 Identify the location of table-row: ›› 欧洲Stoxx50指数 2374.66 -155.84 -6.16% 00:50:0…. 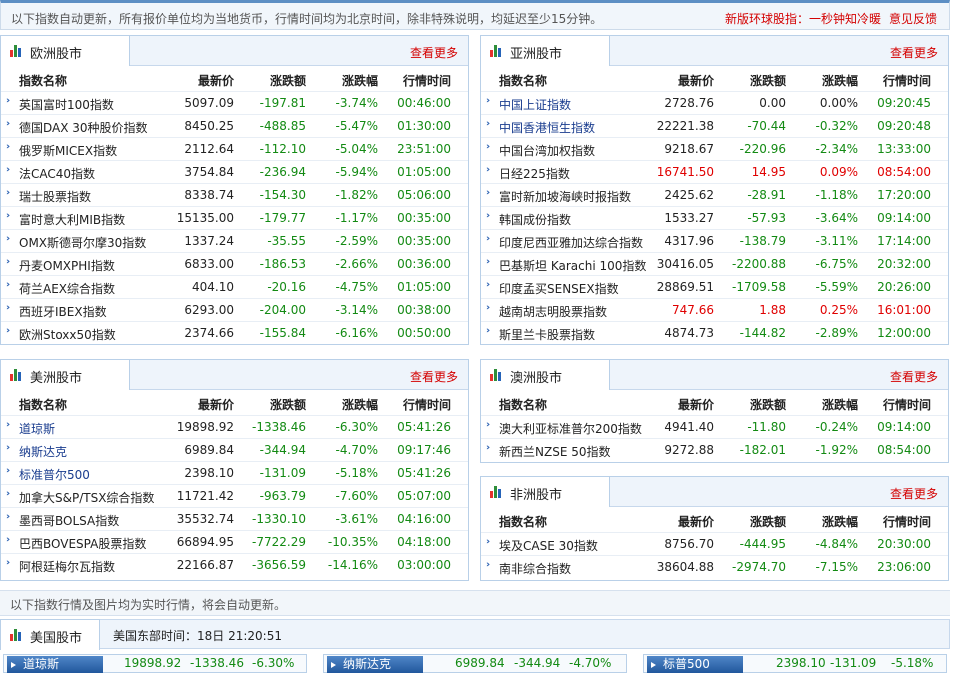
(234, 332).